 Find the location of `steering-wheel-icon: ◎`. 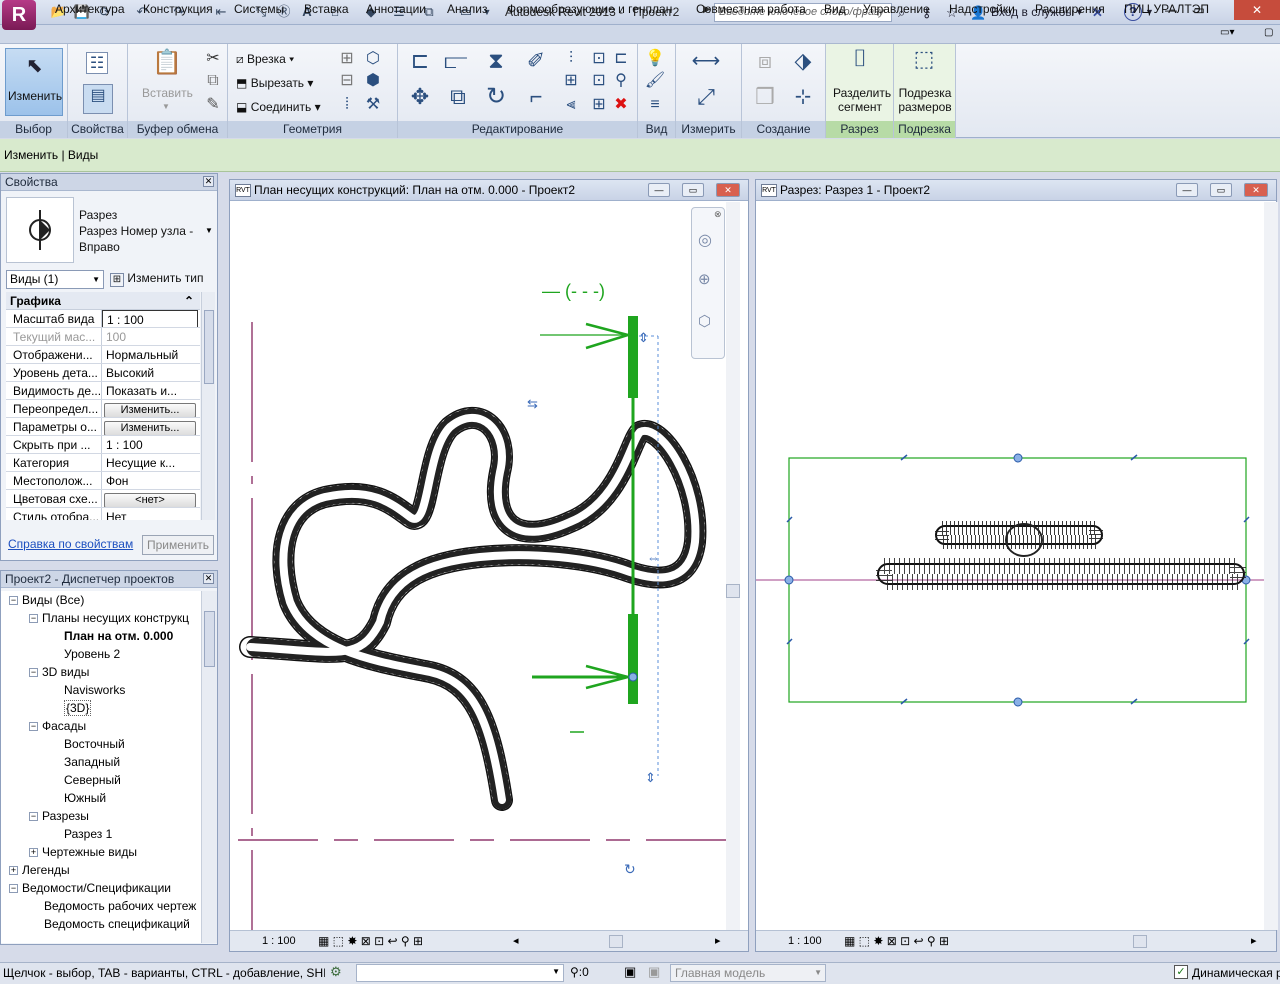

steering-wheel-icon: ◎ is located at coordinates (705, 240).